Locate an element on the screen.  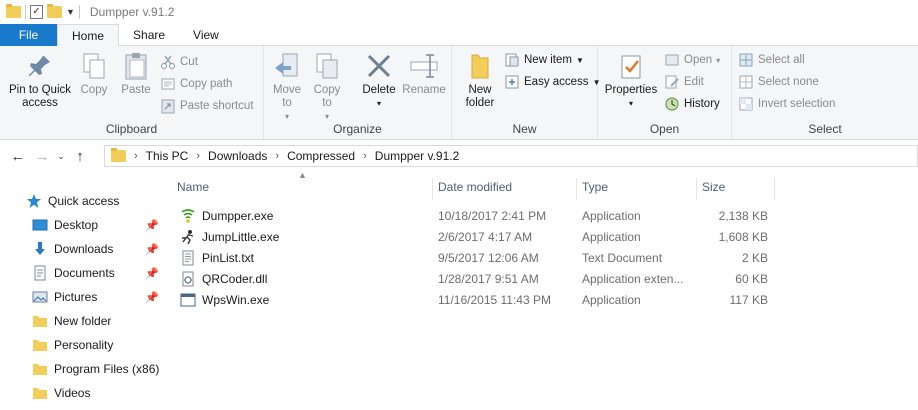
recent-locations-chevron-icon: ⌄ is located at coordinates (61, 156).